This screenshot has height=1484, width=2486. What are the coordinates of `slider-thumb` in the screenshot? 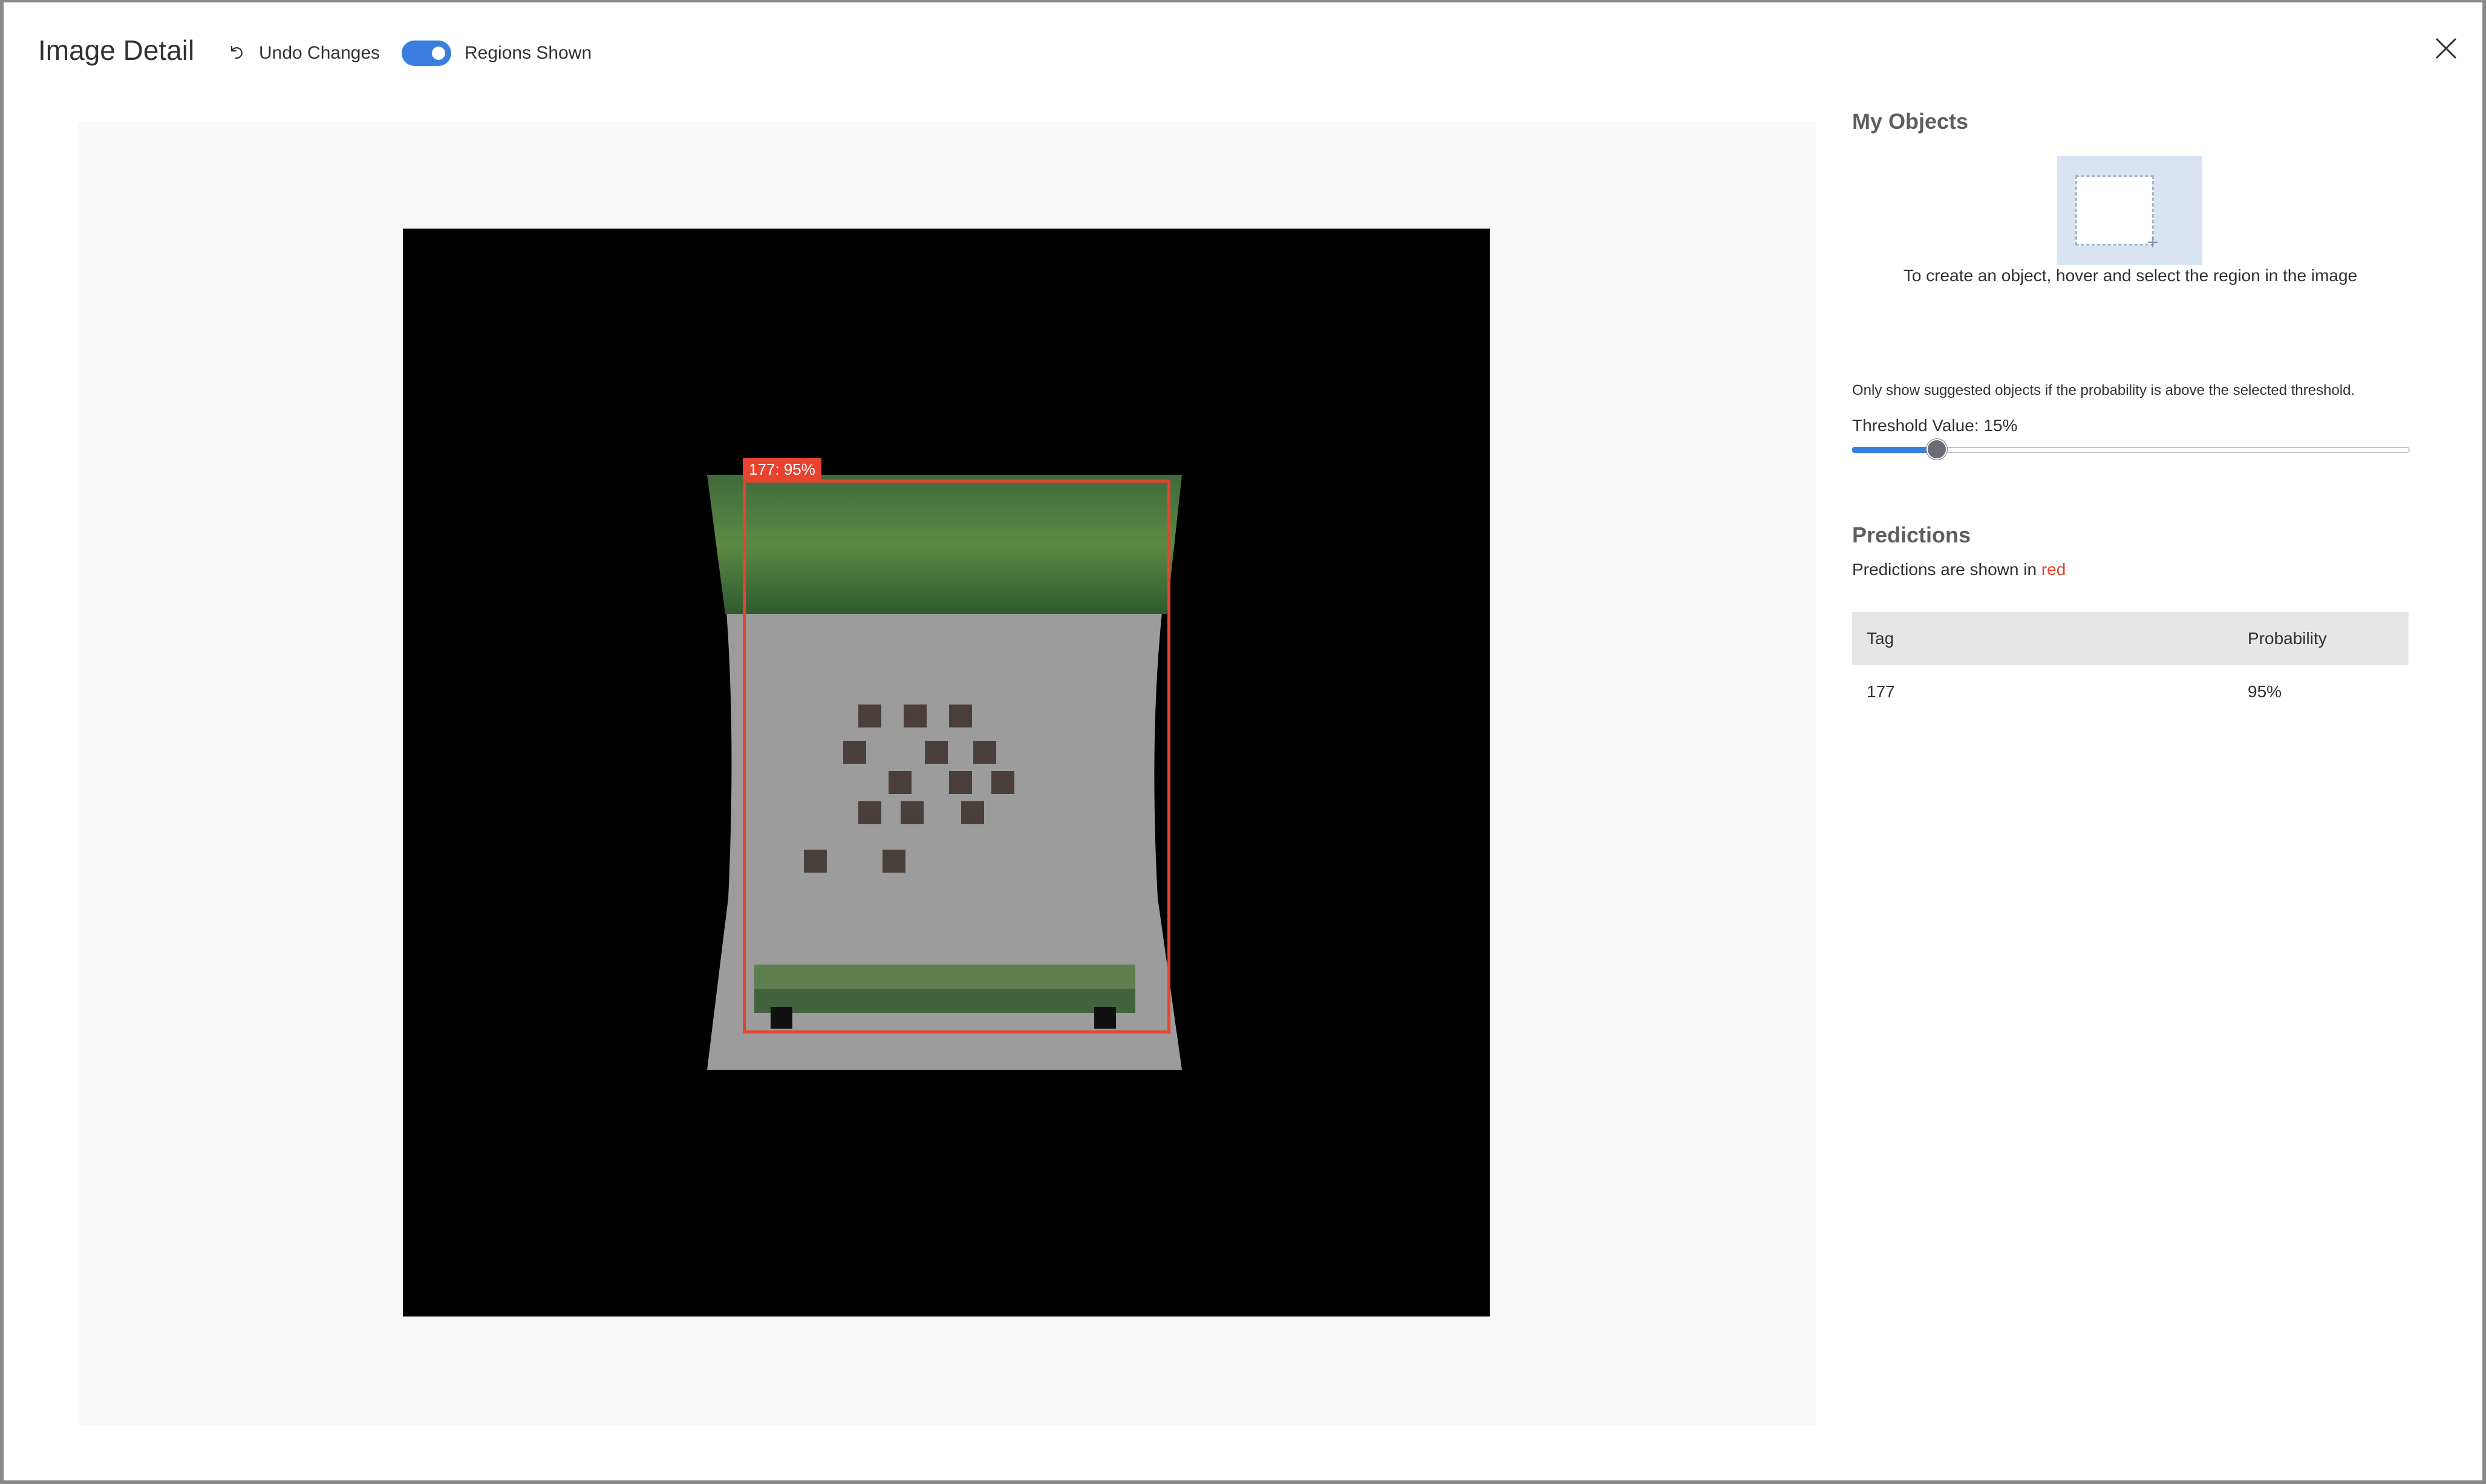 It's located at (1936, 449).